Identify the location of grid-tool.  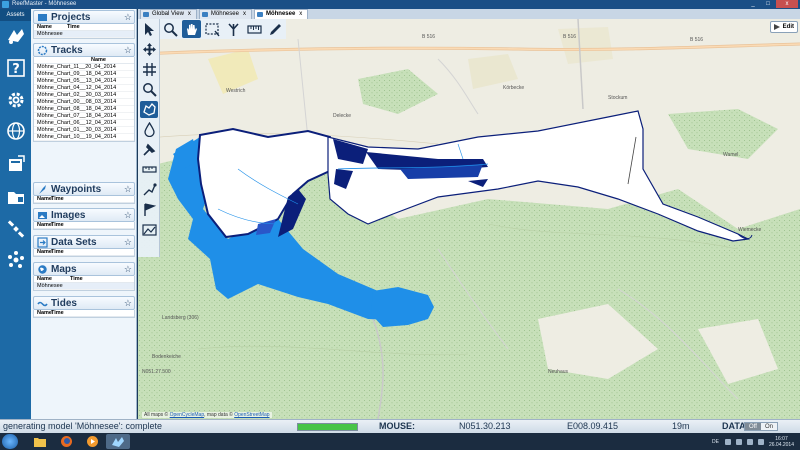
(149, 69).